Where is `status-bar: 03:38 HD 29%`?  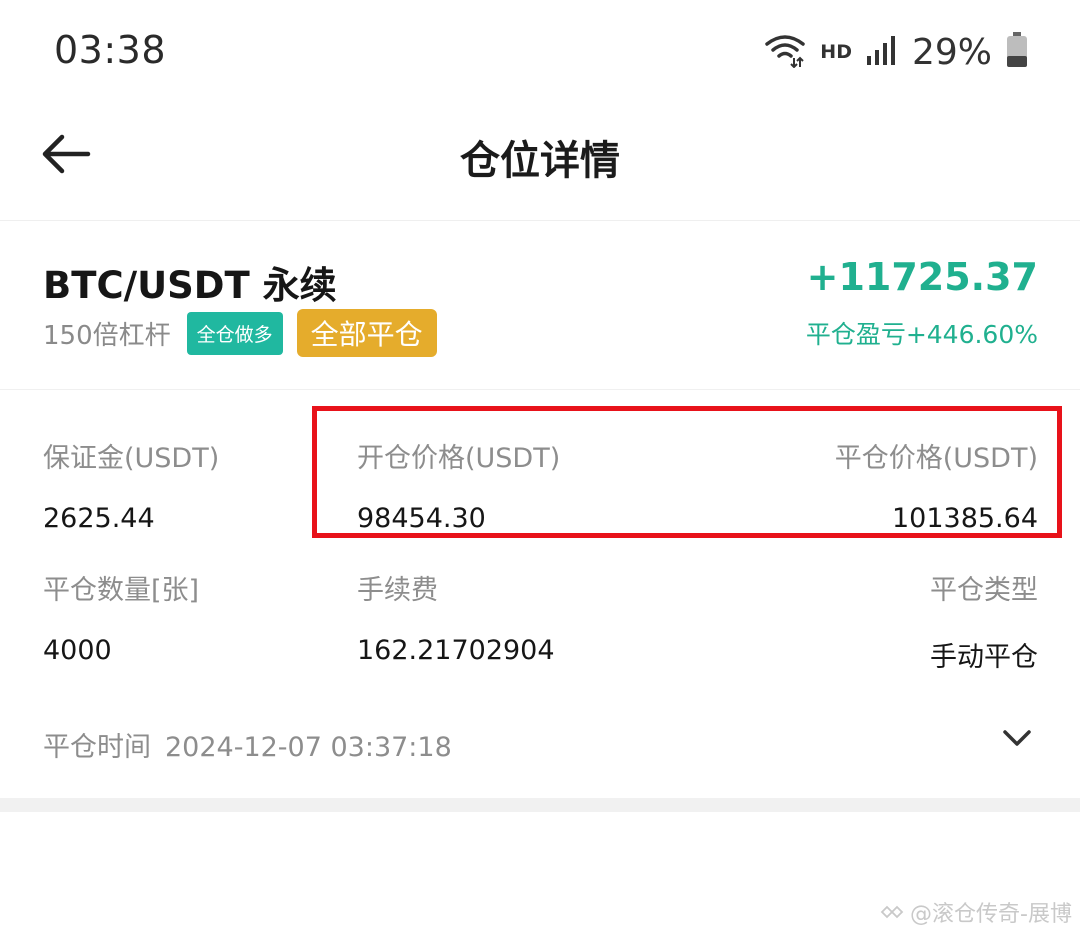 status-bar: 03:38 HD 29% is located at coordinates (540, 50).